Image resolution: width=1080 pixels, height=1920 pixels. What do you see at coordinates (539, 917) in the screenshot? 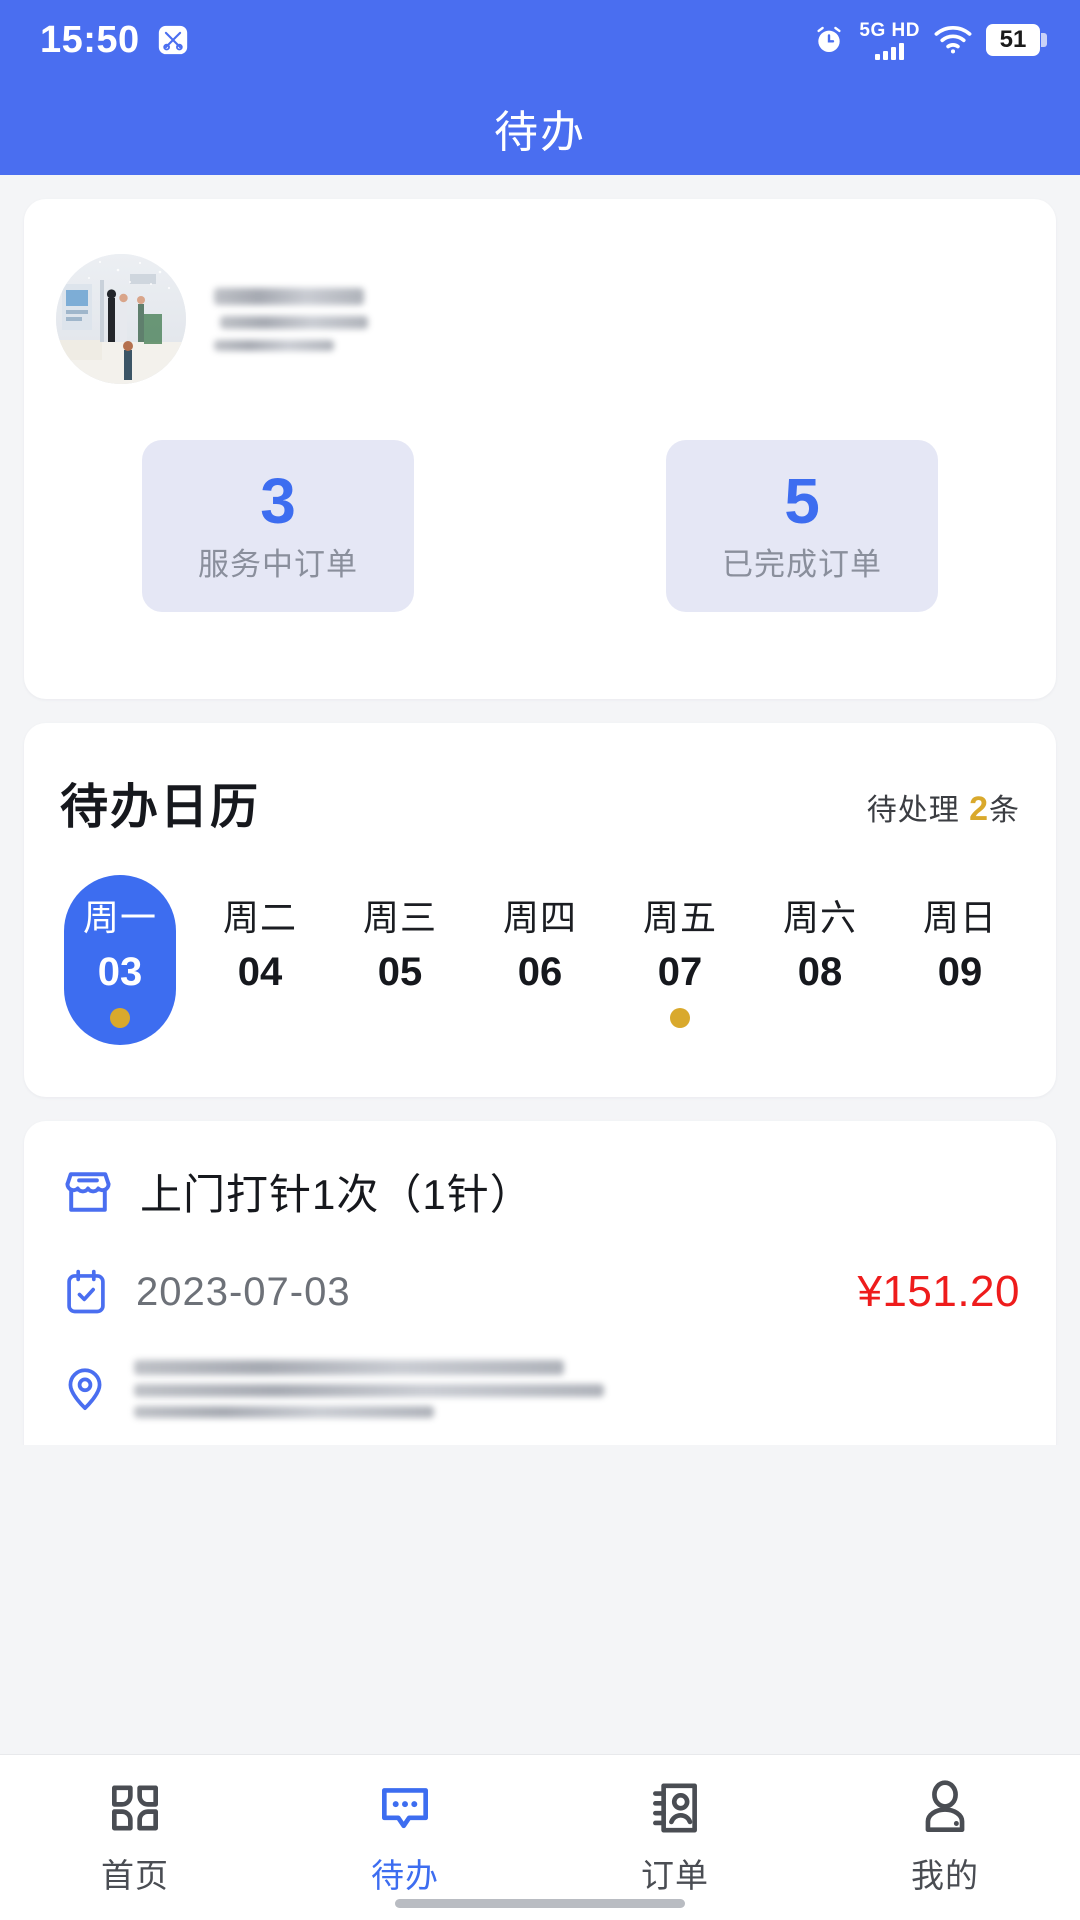
I see `calendar-day-weekday: 周四` at bounding box center [539, 917].